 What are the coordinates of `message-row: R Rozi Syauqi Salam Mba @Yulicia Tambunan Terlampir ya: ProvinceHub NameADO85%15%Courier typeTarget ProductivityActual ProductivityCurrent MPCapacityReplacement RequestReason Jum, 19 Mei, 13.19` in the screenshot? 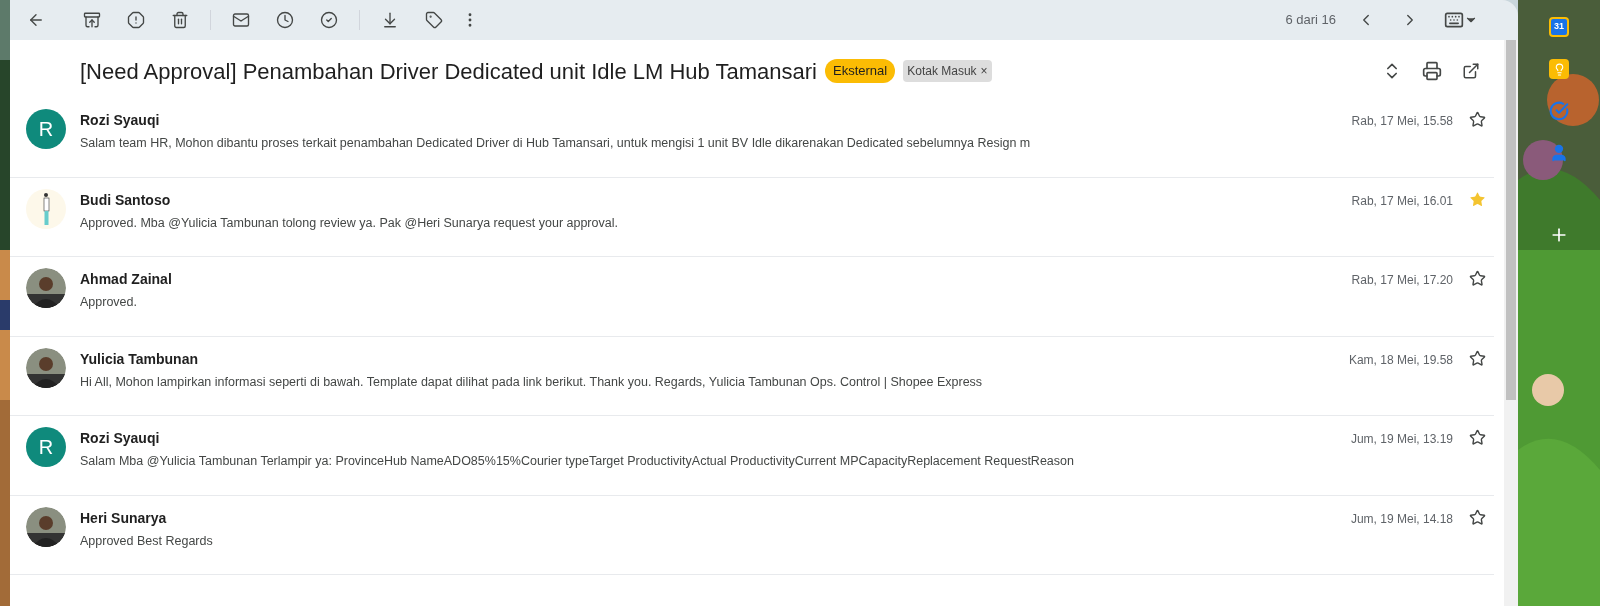 It's located at (752, 456).